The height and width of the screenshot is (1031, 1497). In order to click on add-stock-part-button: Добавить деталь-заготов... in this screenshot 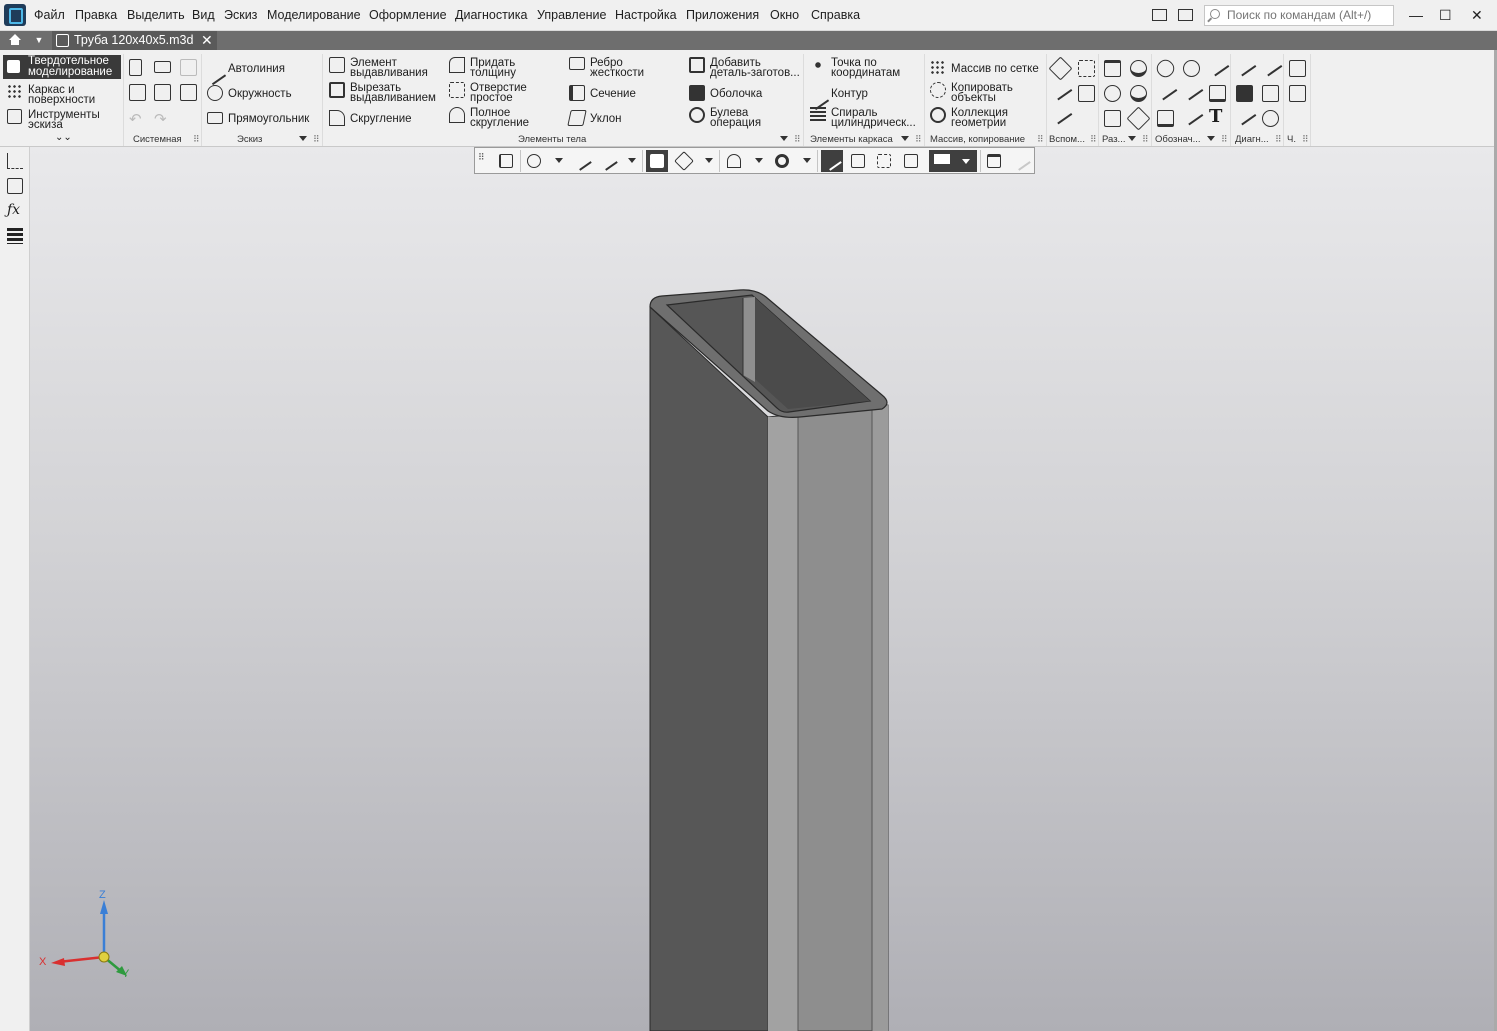, I will do `click(745, 68)`.